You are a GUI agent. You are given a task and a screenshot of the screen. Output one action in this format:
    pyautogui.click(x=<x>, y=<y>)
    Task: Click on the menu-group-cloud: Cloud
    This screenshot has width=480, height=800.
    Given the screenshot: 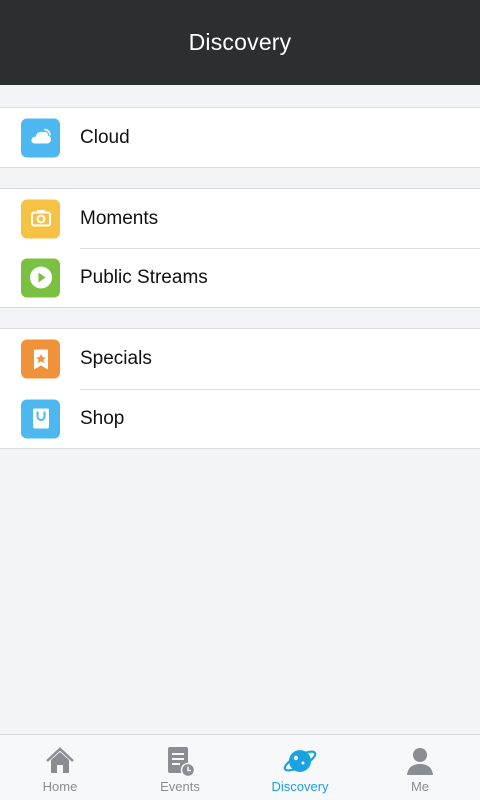 What is the action you would take?
    pyautogui.click(x=240, y=137)
    